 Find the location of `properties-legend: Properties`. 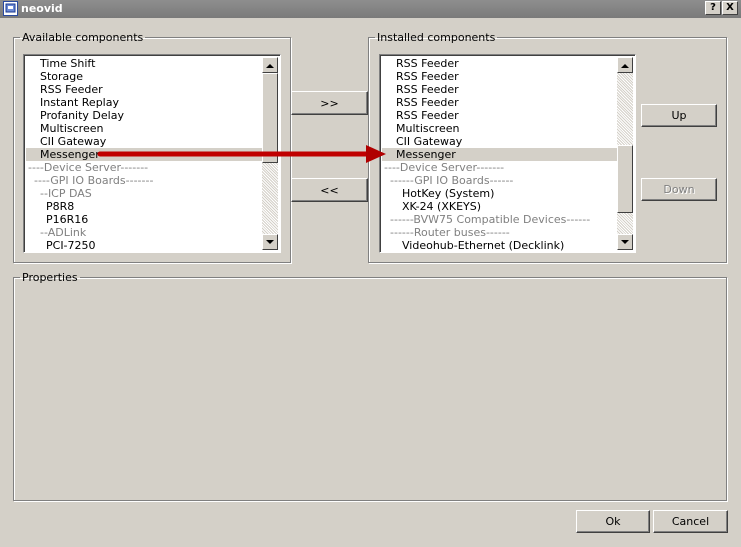

properties-legend: Properties is located at coordinates (50, 277).